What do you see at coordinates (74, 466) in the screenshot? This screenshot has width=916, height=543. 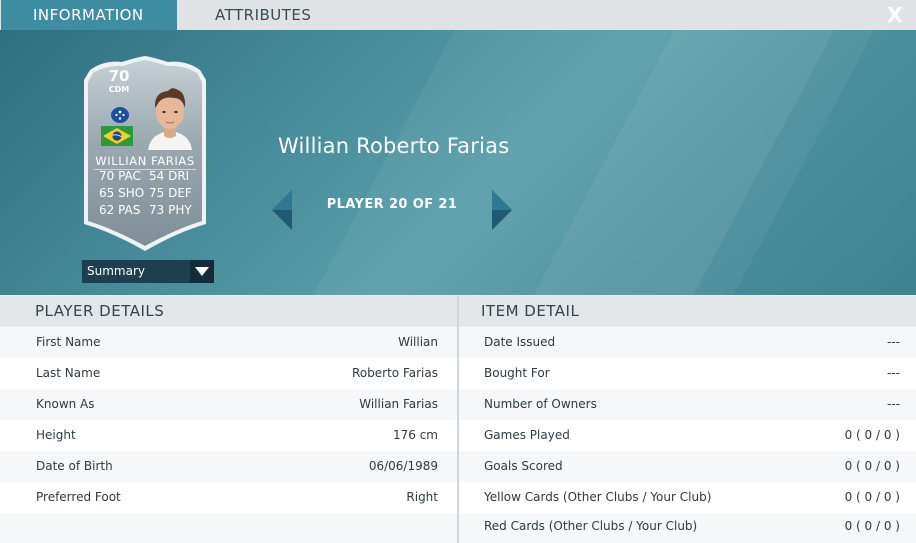 I see `row-label: Date of Birth` at bounding box center [74, 466].